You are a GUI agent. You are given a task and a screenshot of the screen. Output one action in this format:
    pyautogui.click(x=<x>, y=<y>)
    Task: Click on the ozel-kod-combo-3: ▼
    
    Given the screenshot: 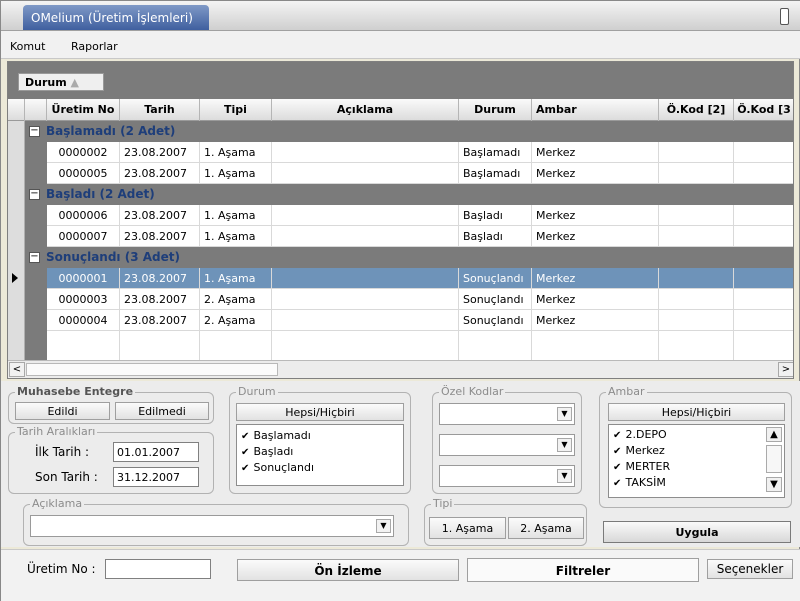 What is the action you would take?
    pyautogui.click(x=507, y=476)
    